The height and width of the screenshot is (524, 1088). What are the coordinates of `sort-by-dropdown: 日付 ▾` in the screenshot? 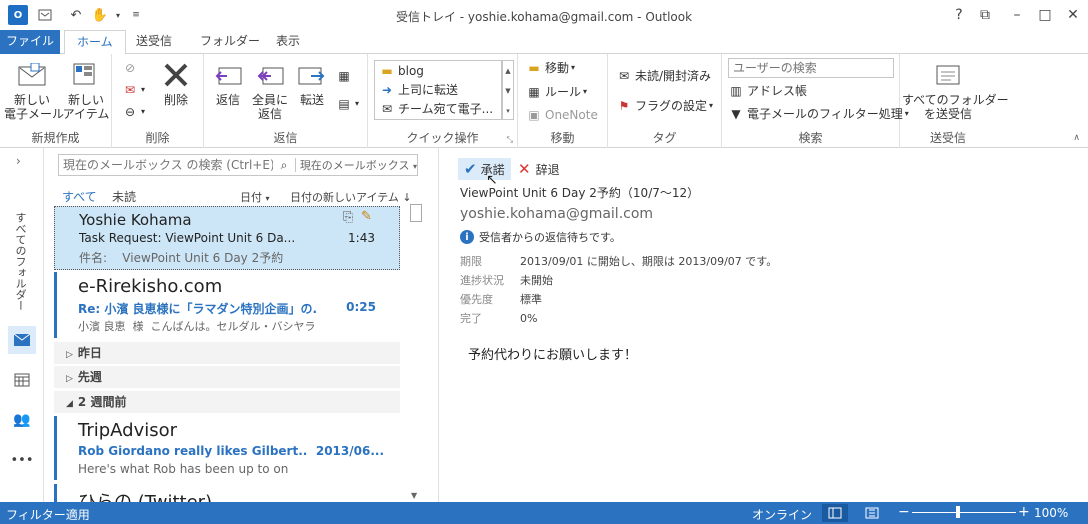 It's located at (255, 197).